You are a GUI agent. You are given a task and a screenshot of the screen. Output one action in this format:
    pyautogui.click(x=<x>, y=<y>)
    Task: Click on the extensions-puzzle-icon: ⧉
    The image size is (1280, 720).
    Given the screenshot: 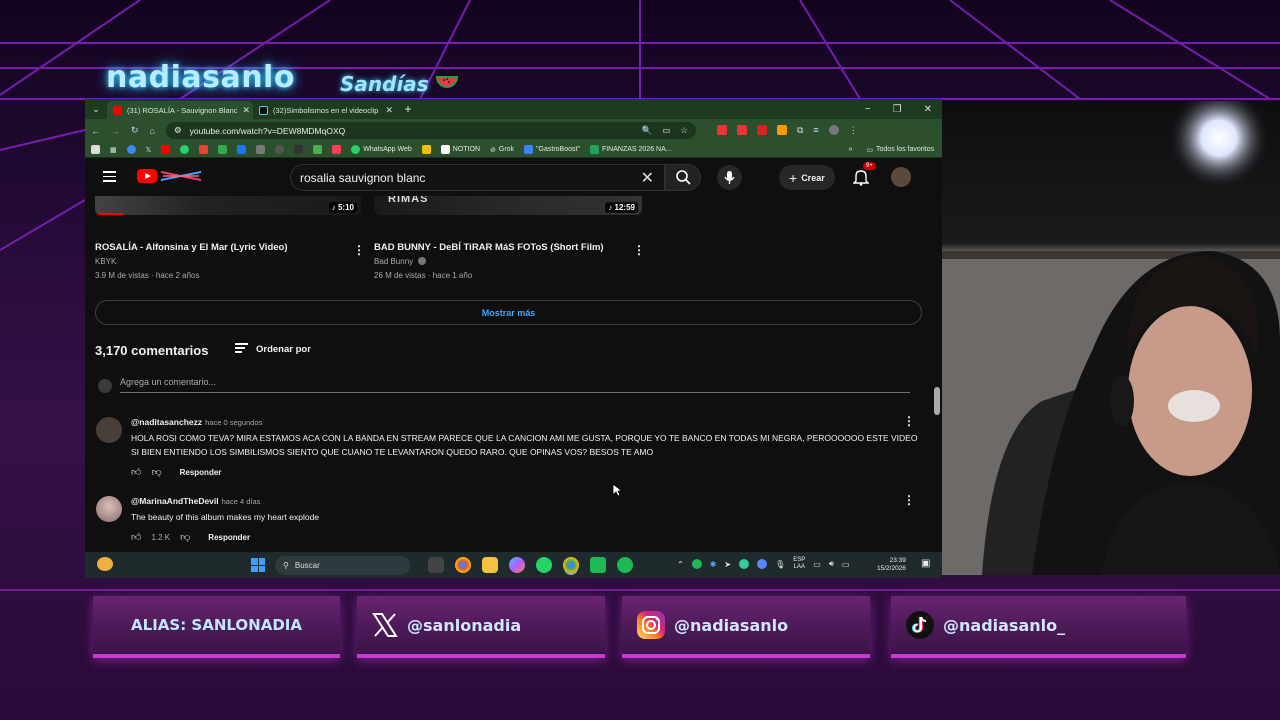 What is the action you would take?
    pyautogui.click(x=800, y=130)
    